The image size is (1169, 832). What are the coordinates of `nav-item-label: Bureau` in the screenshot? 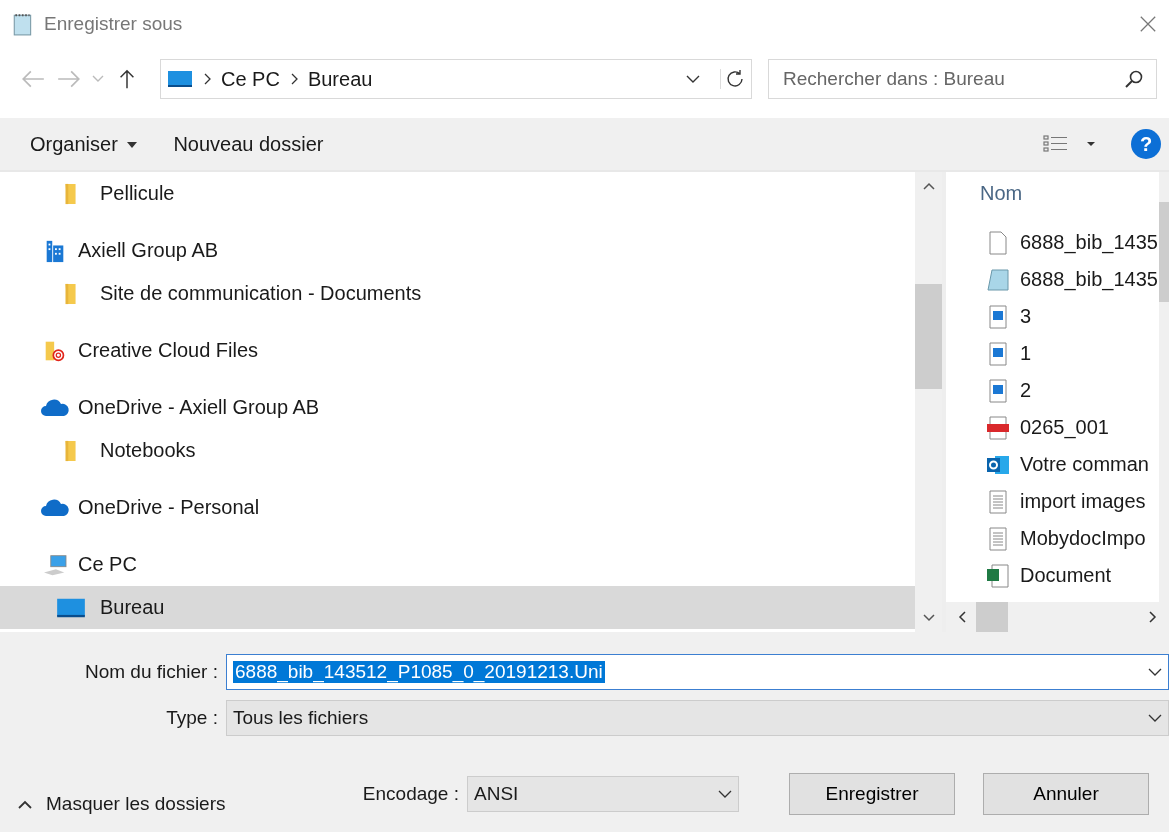 It's located at (132, 607).